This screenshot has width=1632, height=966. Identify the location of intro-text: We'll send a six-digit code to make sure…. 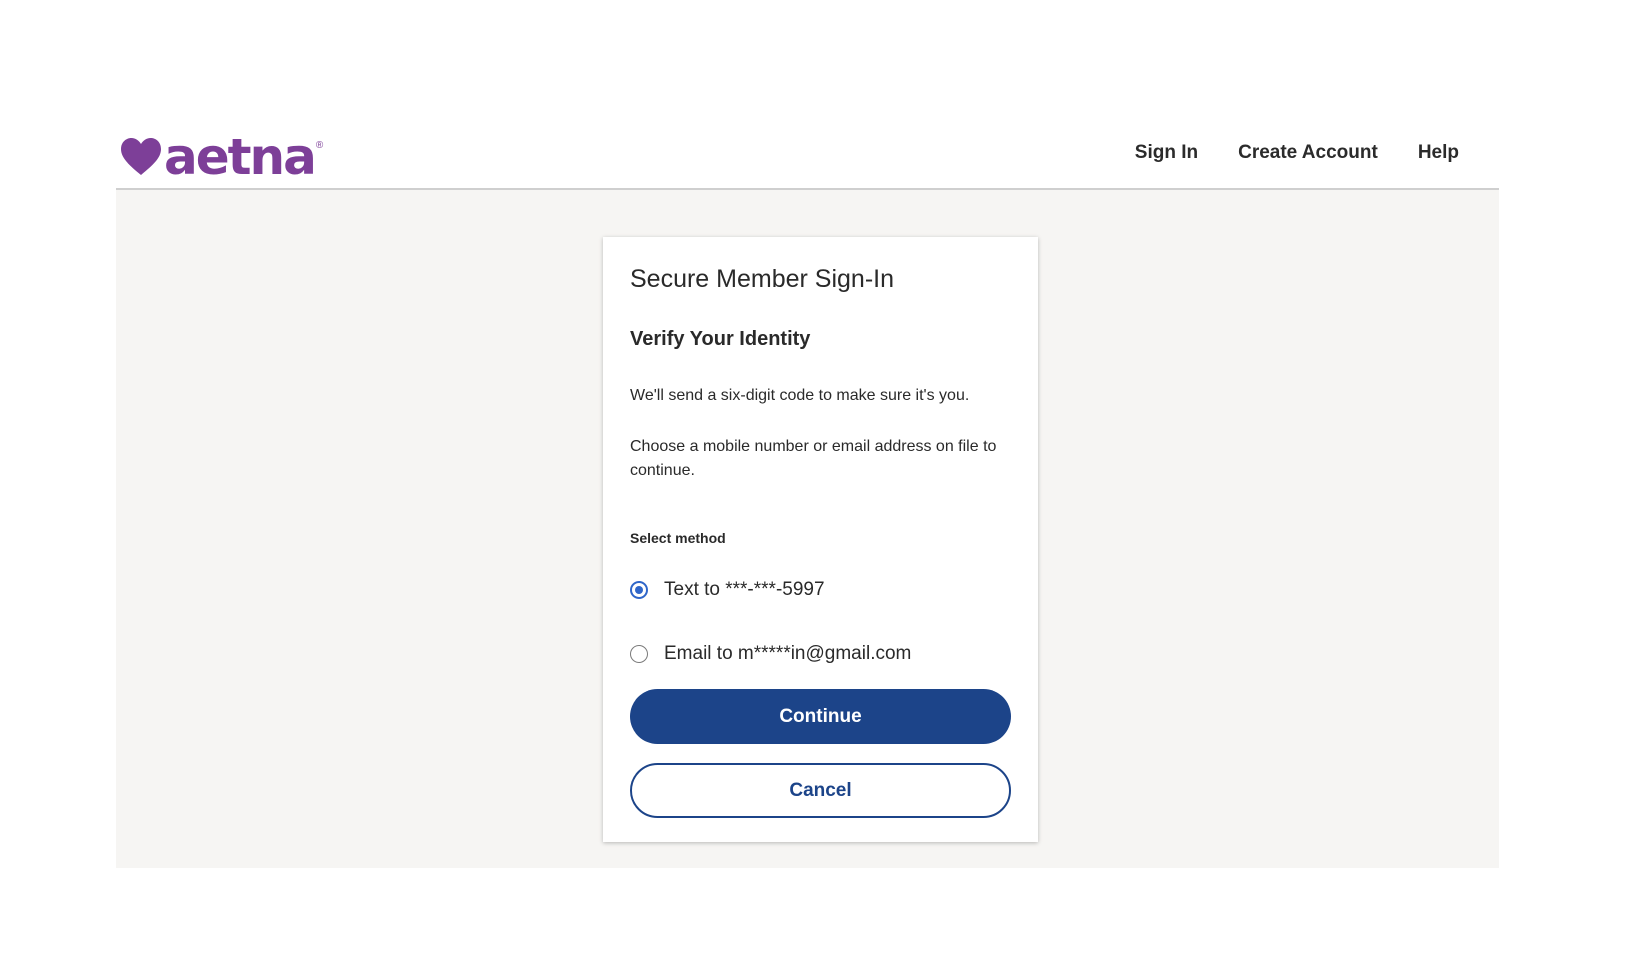
(800, 395).